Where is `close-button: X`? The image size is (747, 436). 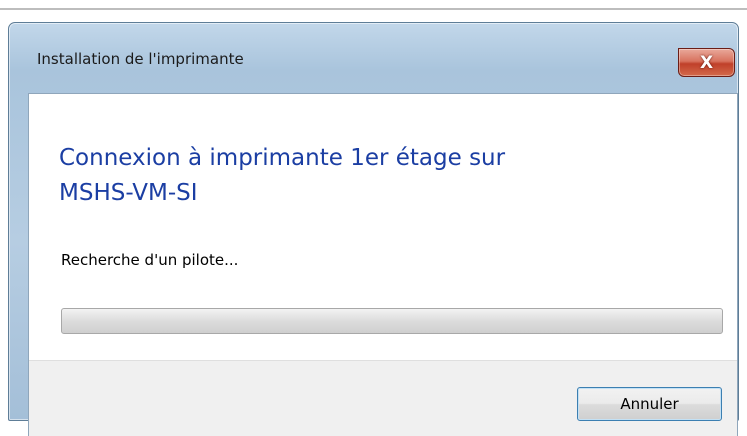
close-button: X is located at coordinates (706, 62).